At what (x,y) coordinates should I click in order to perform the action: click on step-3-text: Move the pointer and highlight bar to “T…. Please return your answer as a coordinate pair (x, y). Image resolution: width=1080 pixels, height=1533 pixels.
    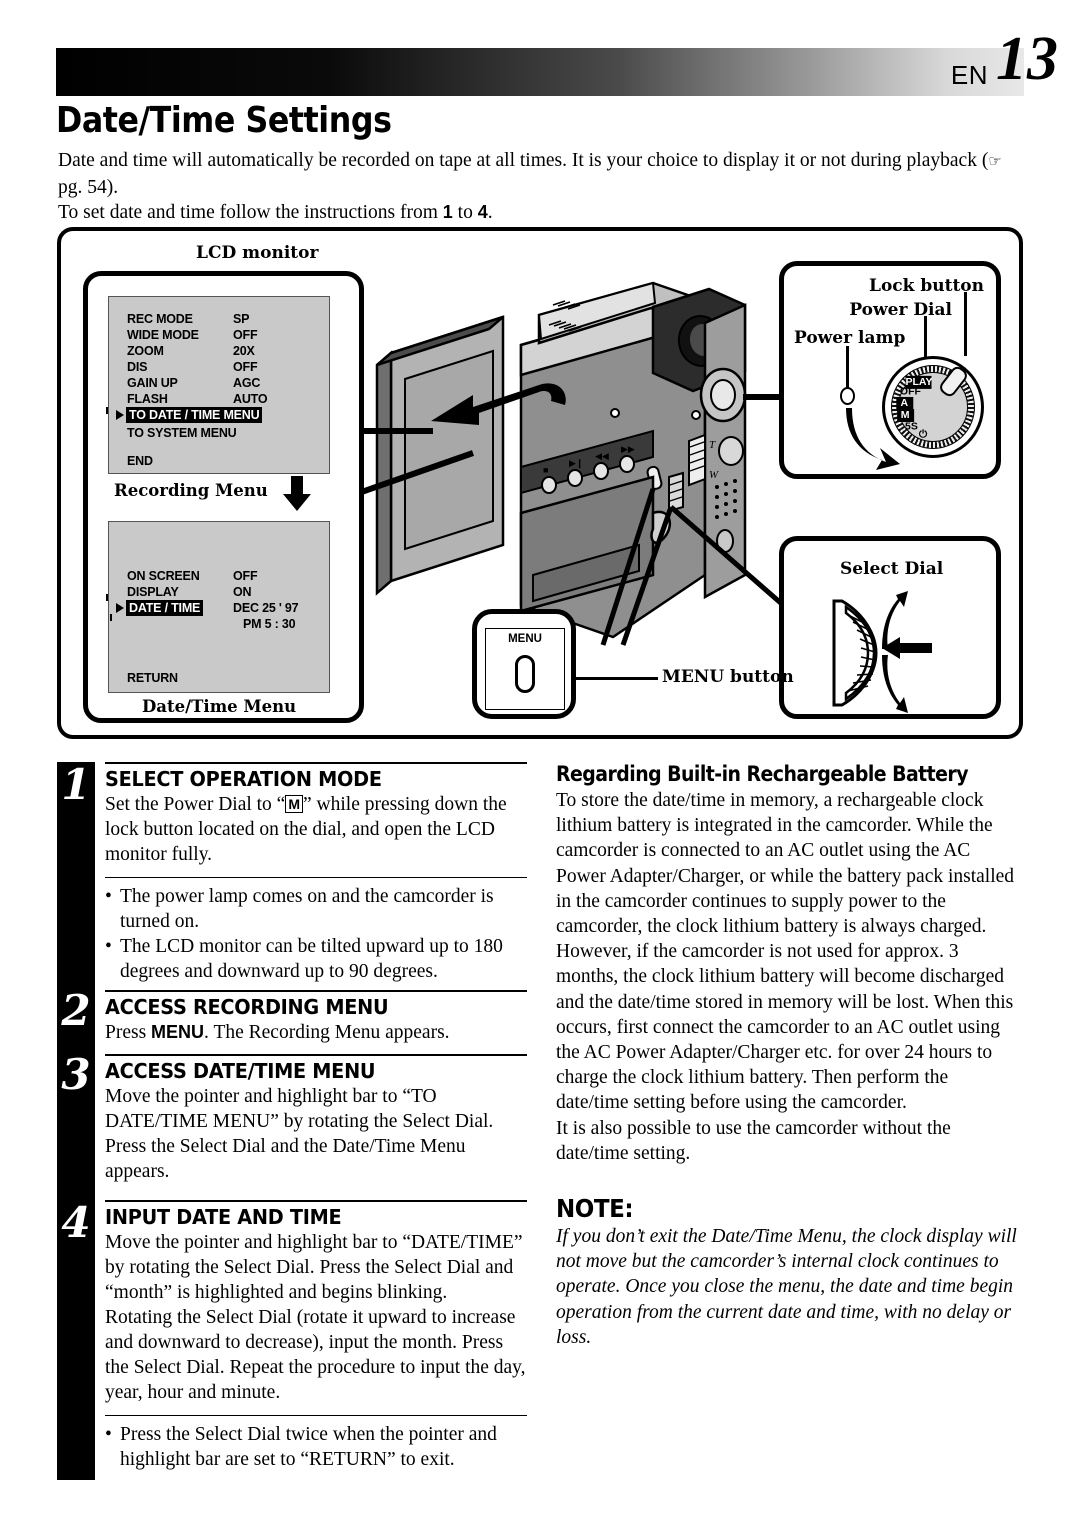
    Looking at the image, I should click on (299, 1134).